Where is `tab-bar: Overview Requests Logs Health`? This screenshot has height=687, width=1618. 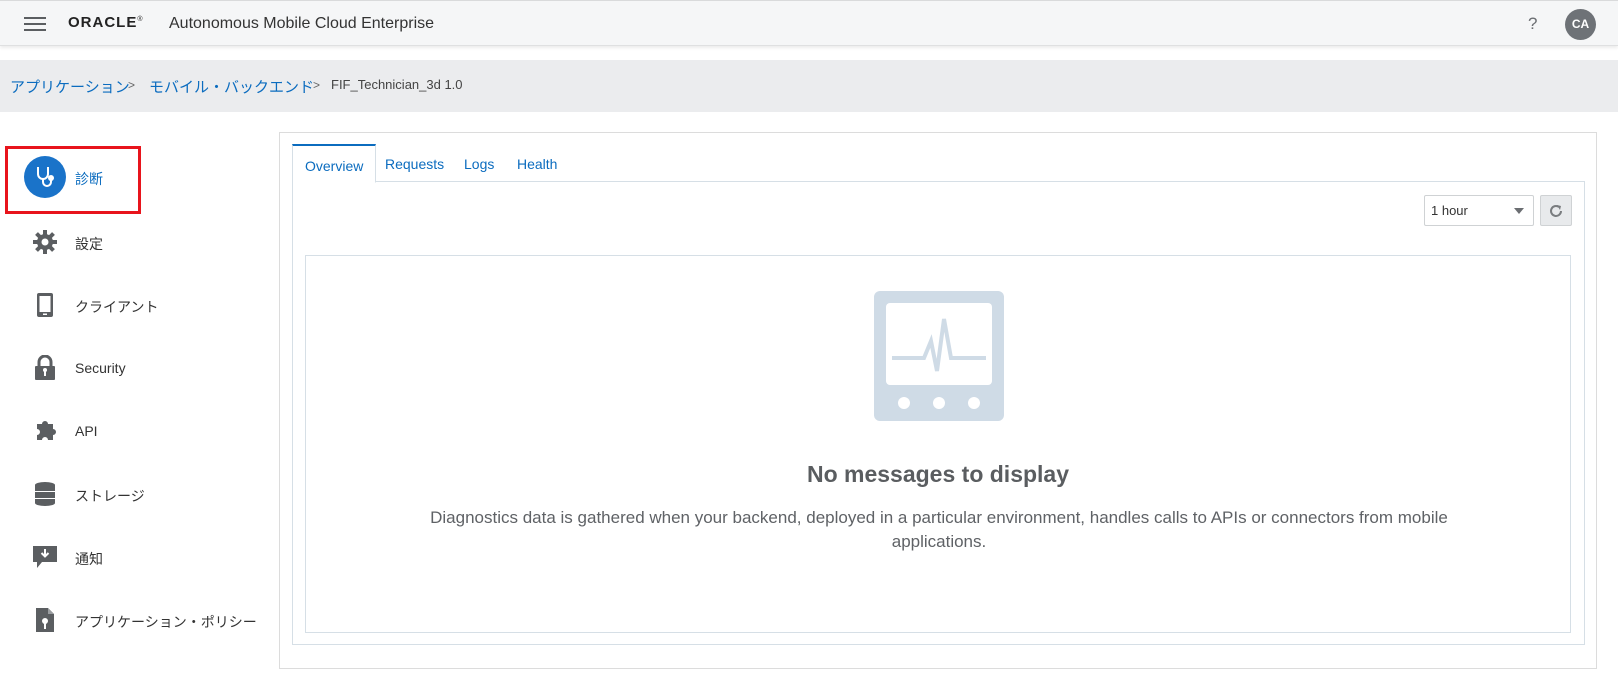 tab-bar: Overview Requests Logs Health is located at coordinates (938, 163).